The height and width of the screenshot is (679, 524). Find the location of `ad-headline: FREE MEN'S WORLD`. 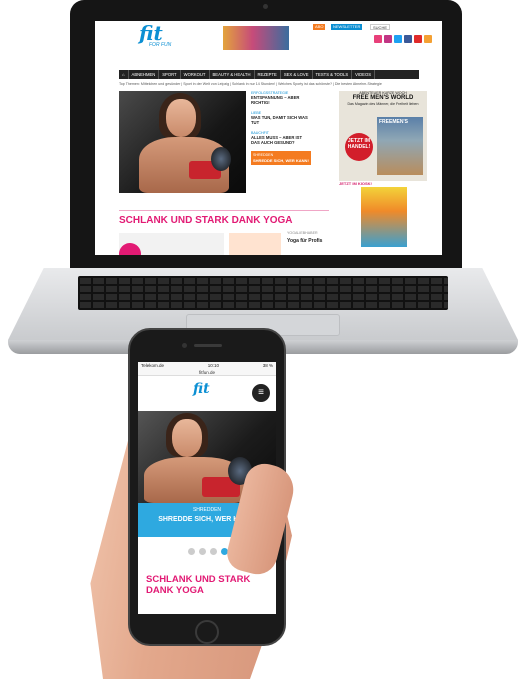

ad-headline: FREE MEN'S WORLD is located at coordinates (383, 98).